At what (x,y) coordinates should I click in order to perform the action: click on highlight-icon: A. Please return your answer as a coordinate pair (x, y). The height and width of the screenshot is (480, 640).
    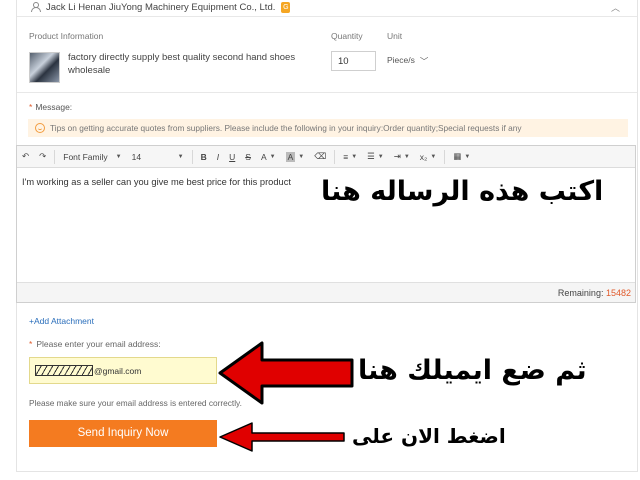
    Looking at the image, I should click on (290, 156).